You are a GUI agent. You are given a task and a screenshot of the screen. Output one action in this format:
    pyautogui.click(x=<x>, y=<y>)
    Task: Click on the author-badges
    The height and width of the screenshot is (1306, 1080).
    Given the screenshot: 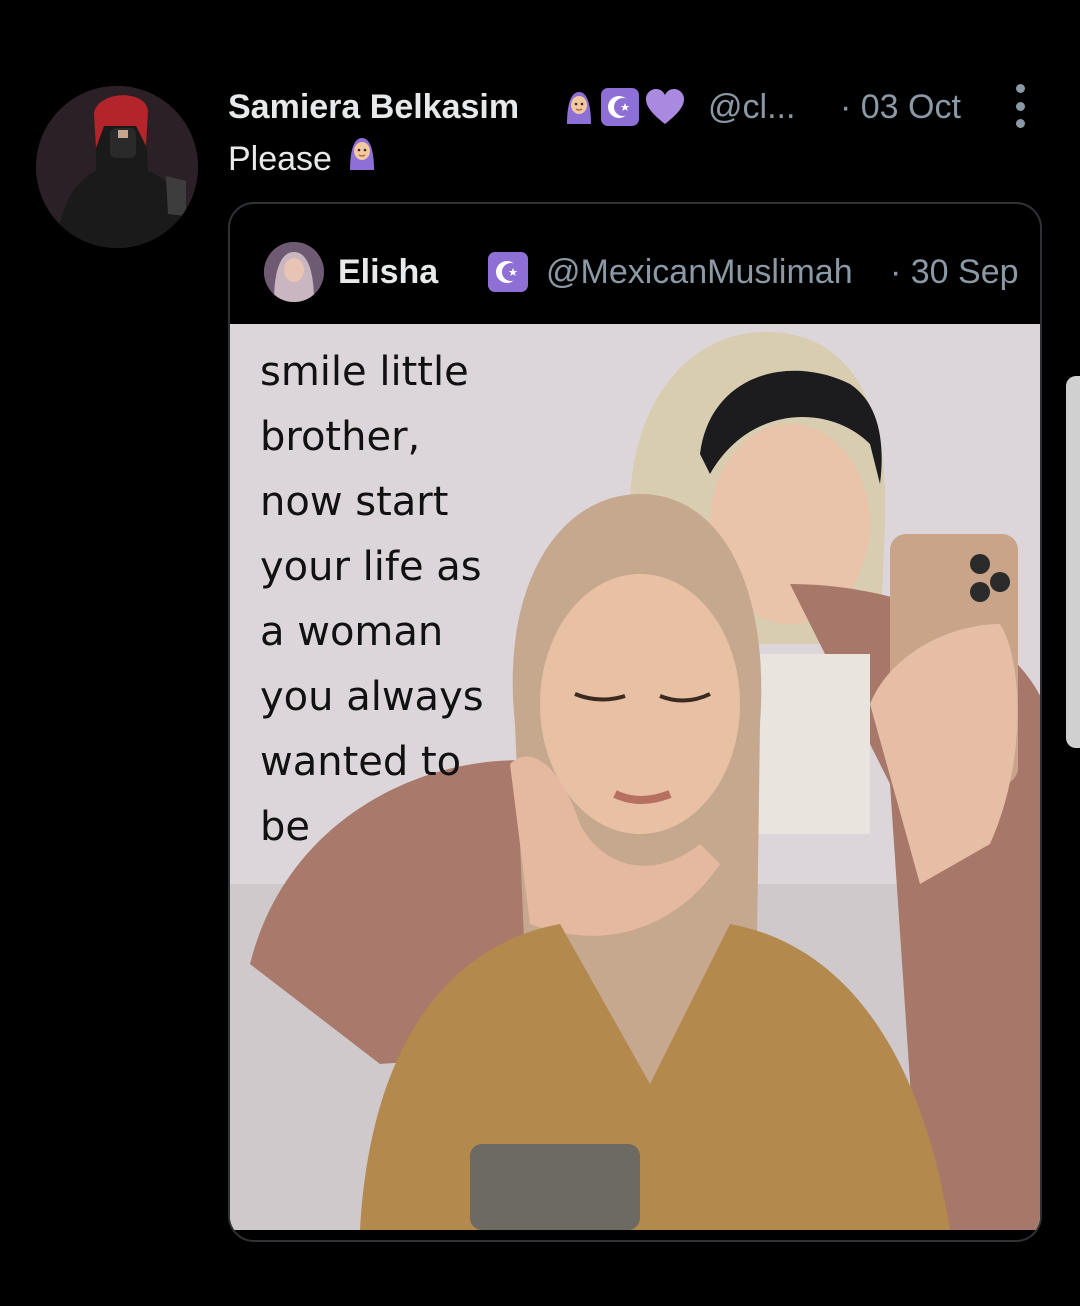 What is the action you would take?
    pyautogui.click(x=624, y=107)
    